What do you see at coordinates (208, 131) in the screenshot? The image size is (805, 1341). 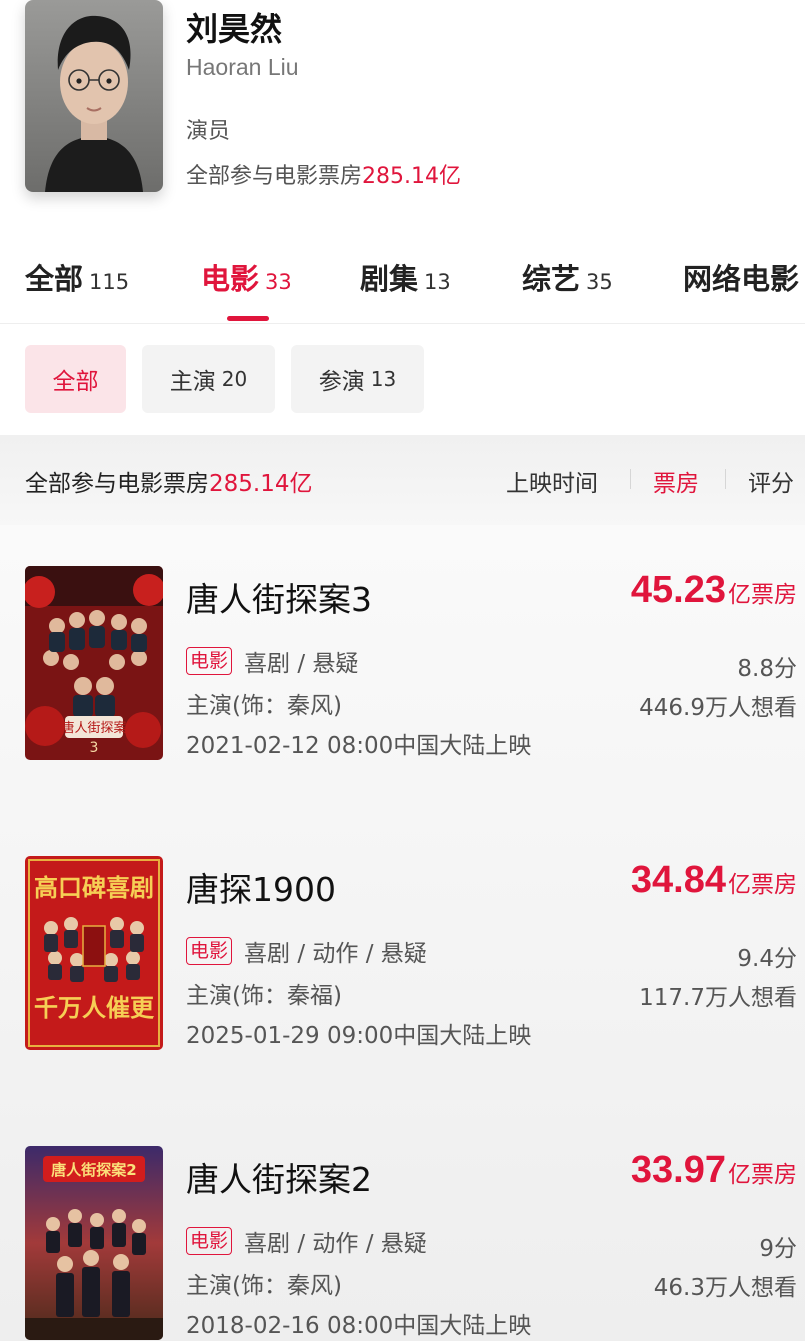 I see `actor-role: 演员` at bounding box center [208, 131].